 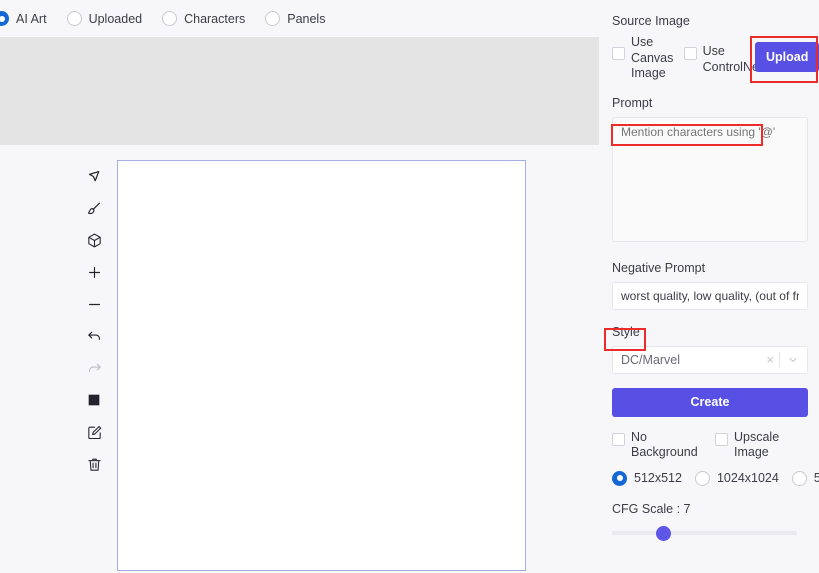 I want to click on trash-icon, so click(x=94, y=464).